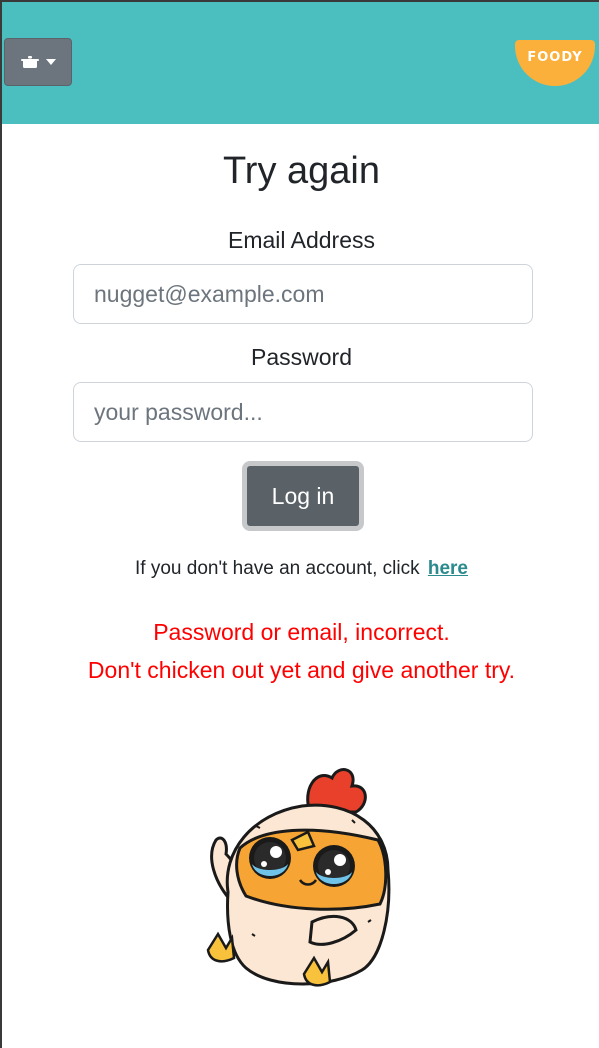 The height and width of the screenshot is (1048, 599). Describe the element at coordinates (555, 57) in the screenshot. I see `logo-text: FOODY` at that location.